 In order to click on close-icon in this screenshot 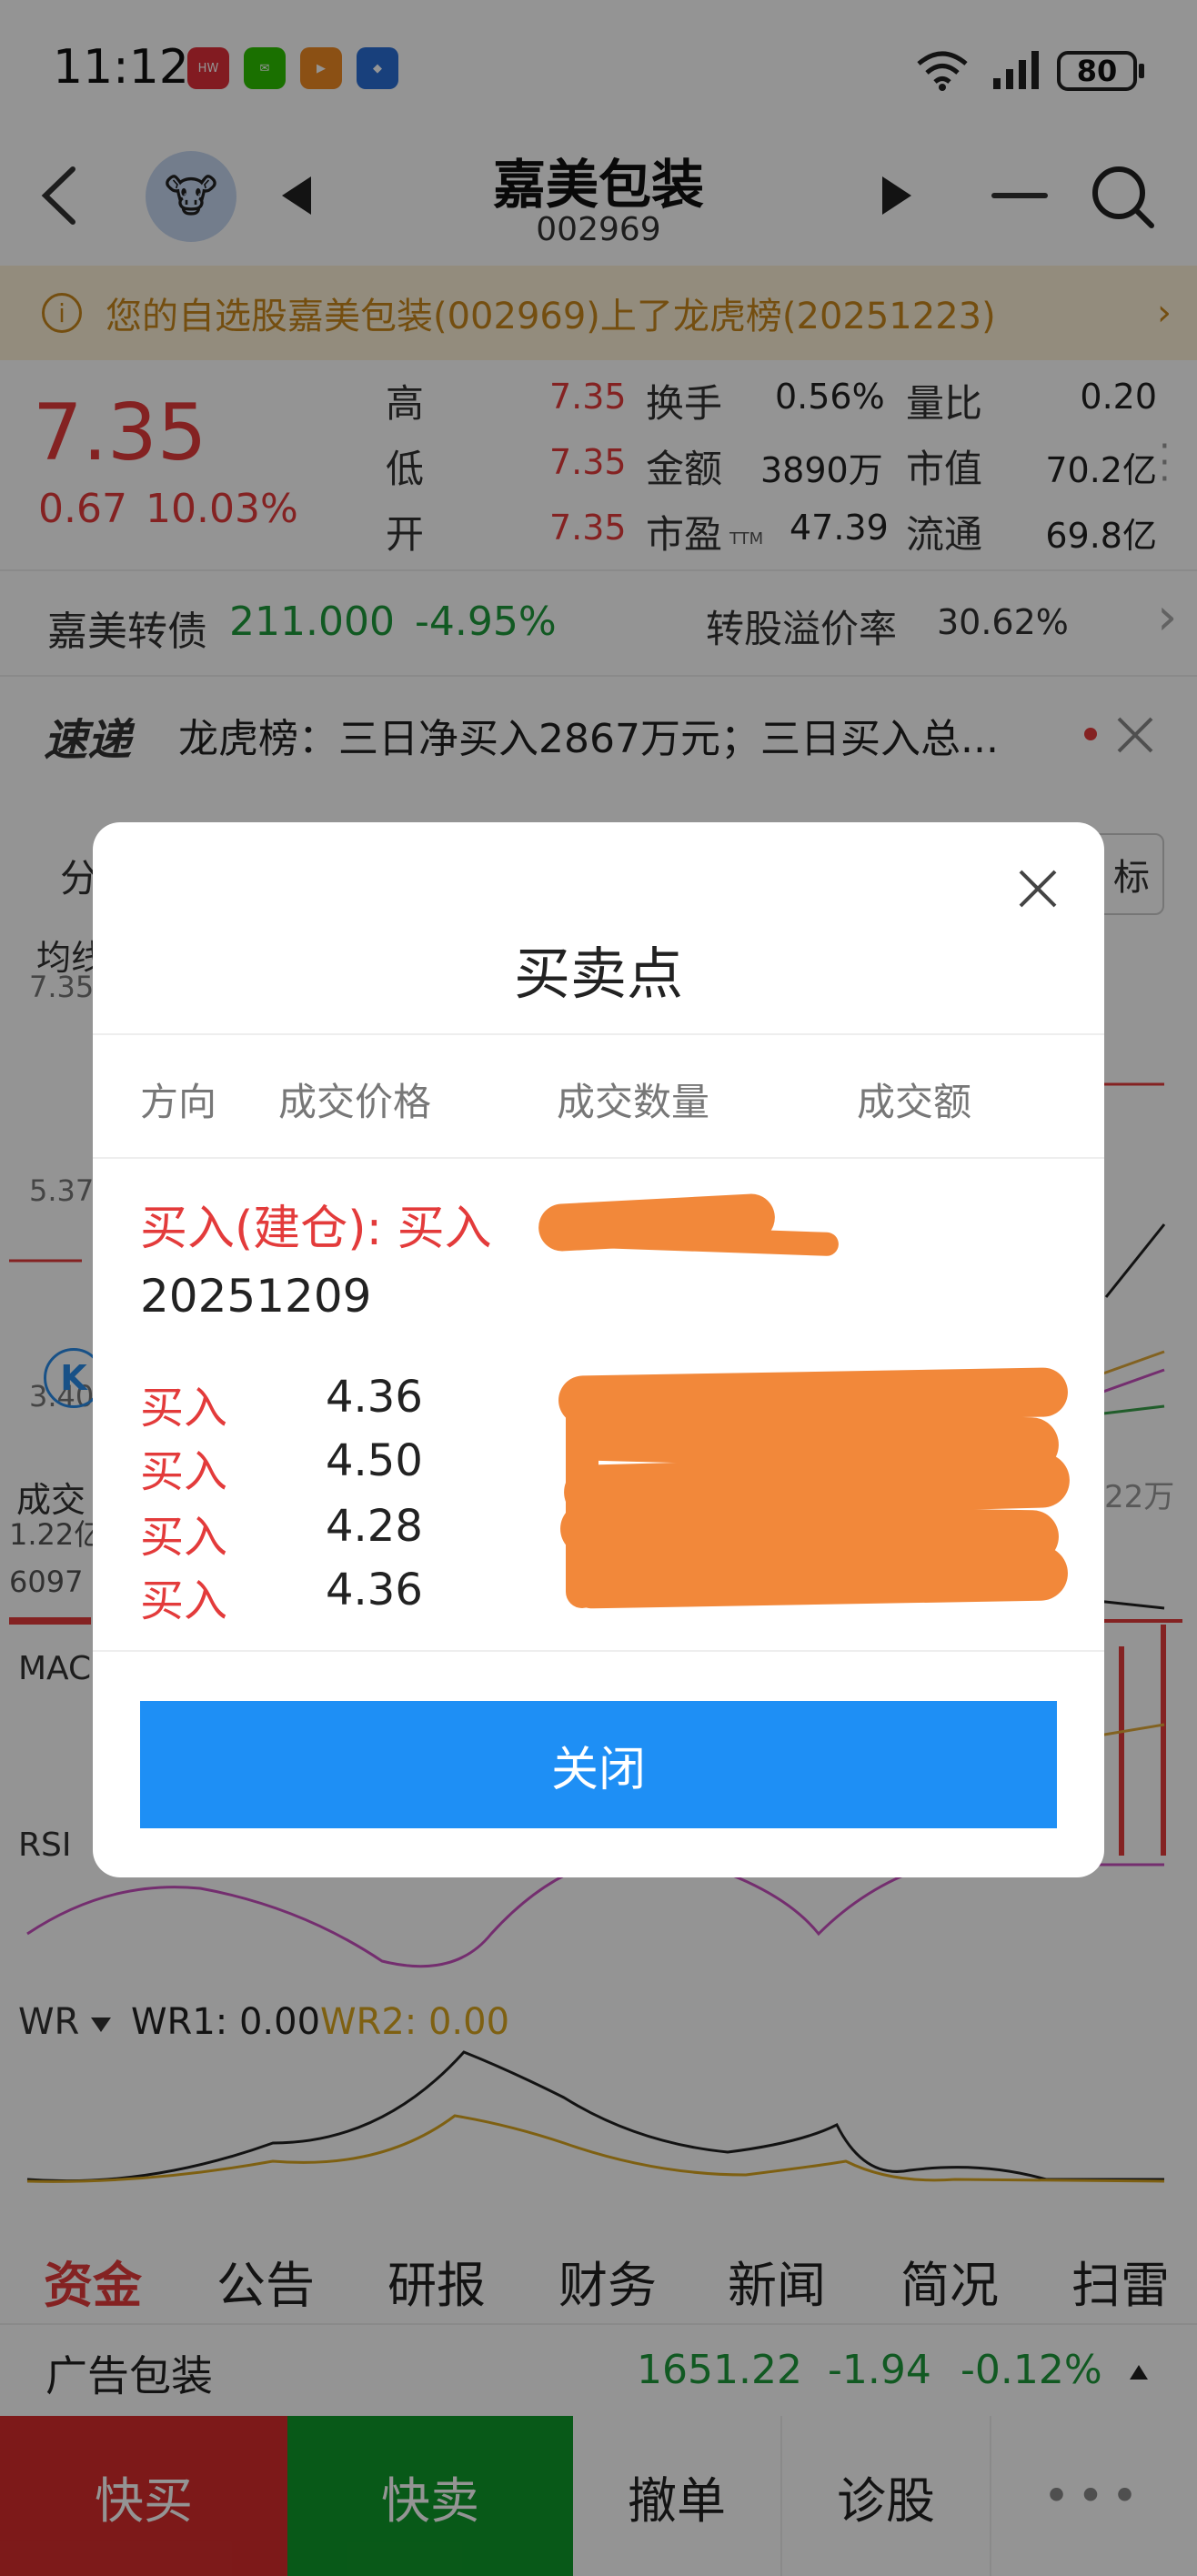, I will do `click(1038, 889)`.